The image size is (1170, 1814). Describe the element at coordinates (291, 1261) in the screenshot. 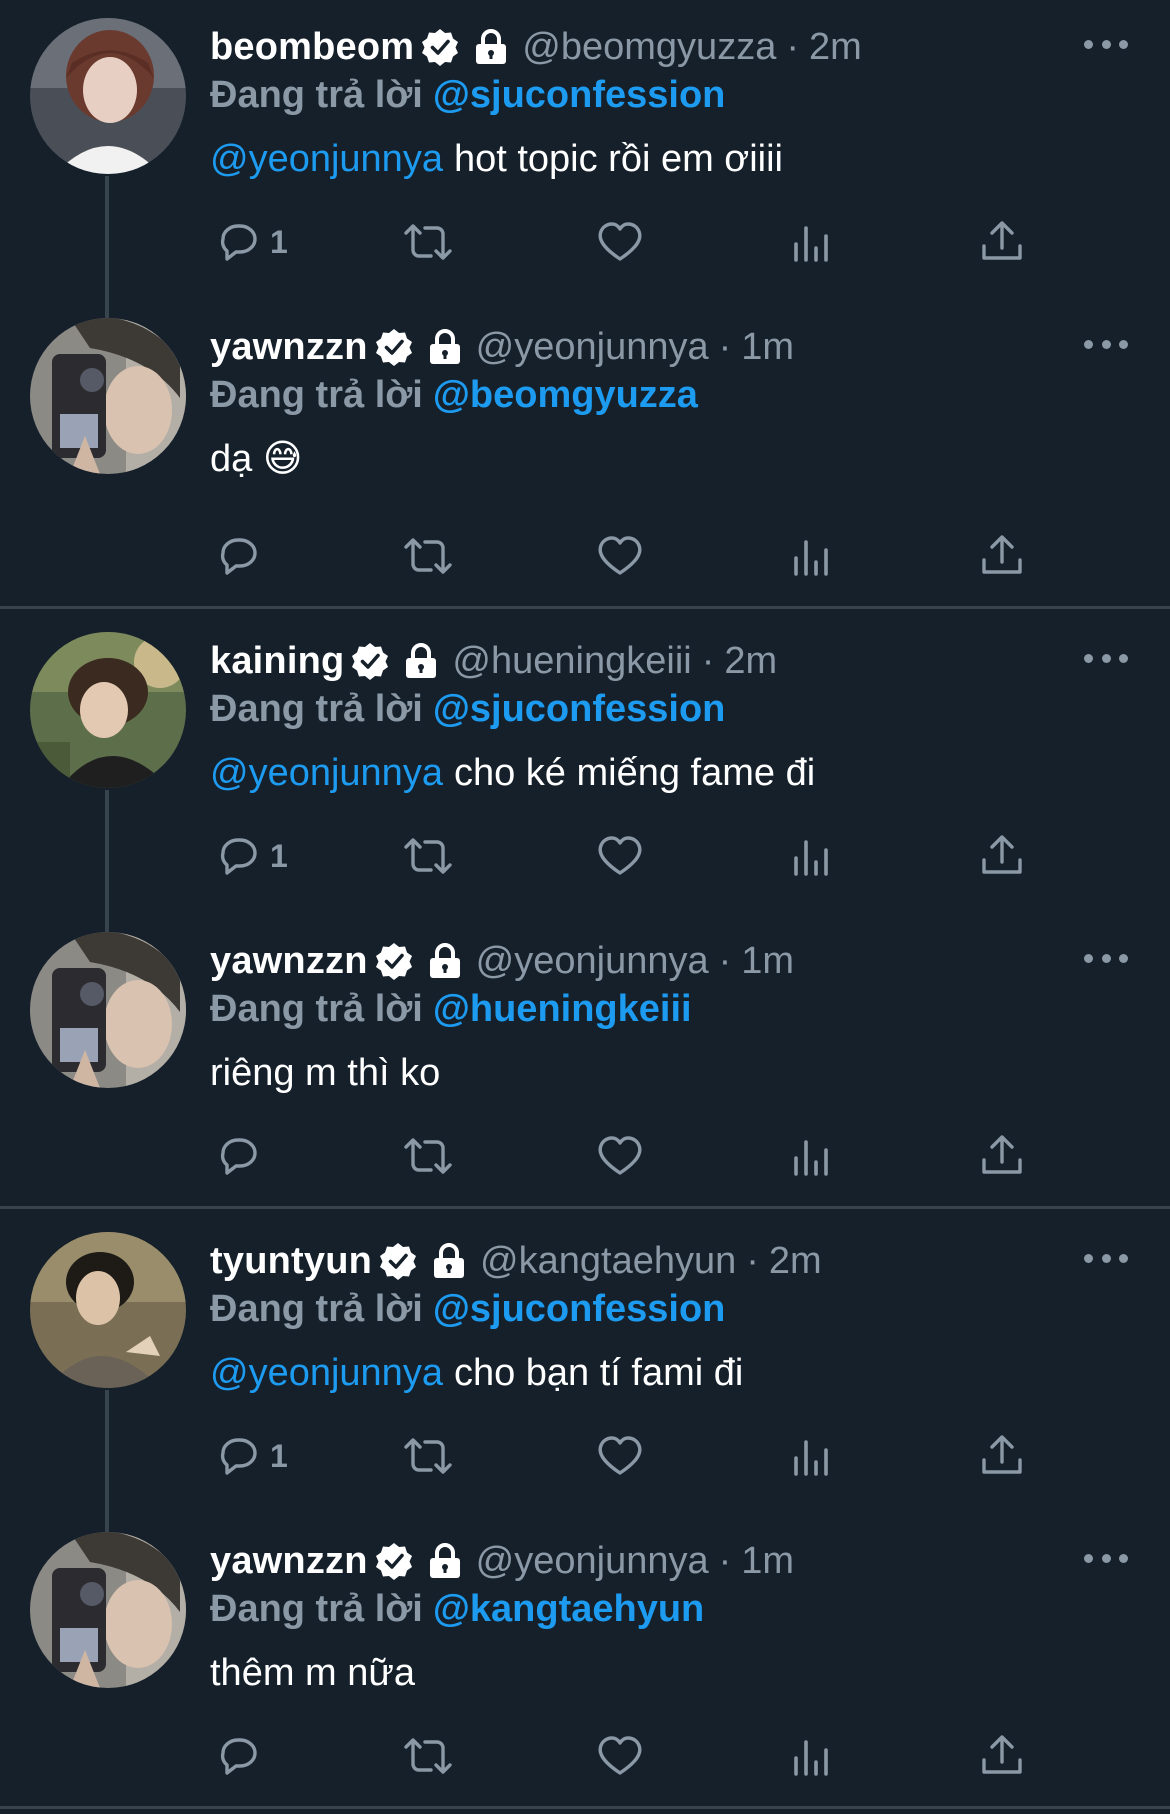

I see `display-name: tyuntyun` at that location.